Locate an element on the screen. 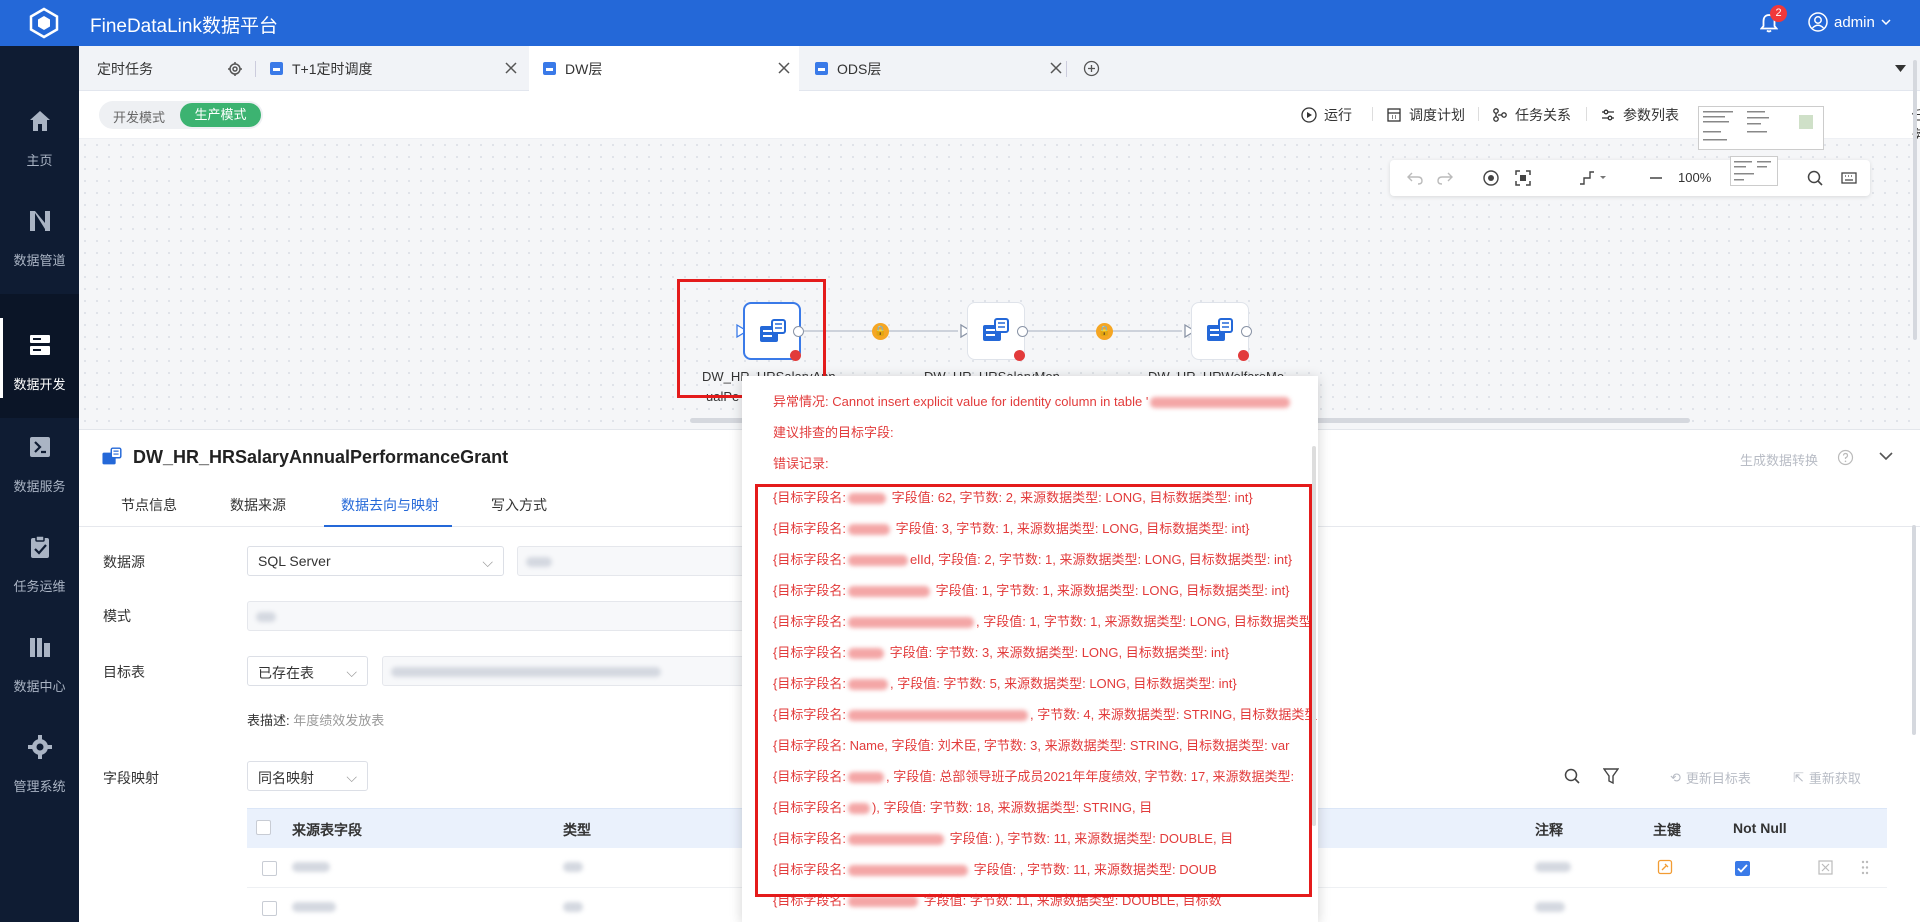 This screenshot has height=922, width=1920. not-null-checkbox is located at coordinates (1742, 868).